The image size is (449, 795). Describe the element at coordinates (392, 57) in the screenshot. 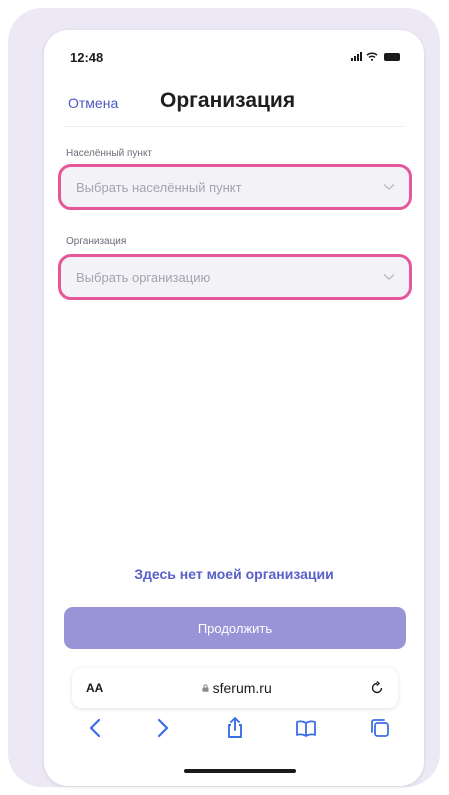

I see `battery-icon` at that location.